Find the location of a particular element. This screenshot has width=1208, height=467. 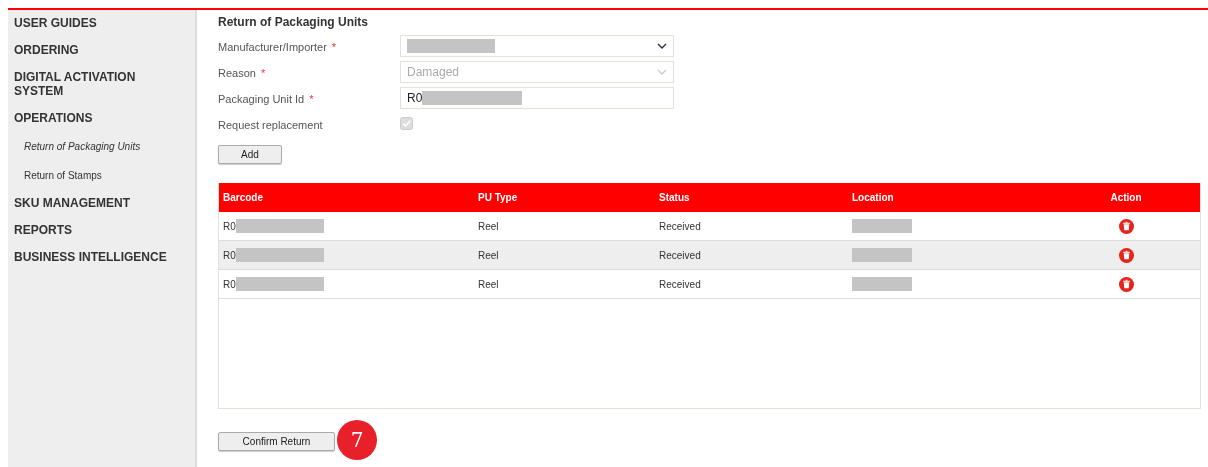

field-label: Manufacturer/Importer is located at coordinates (272, 47).